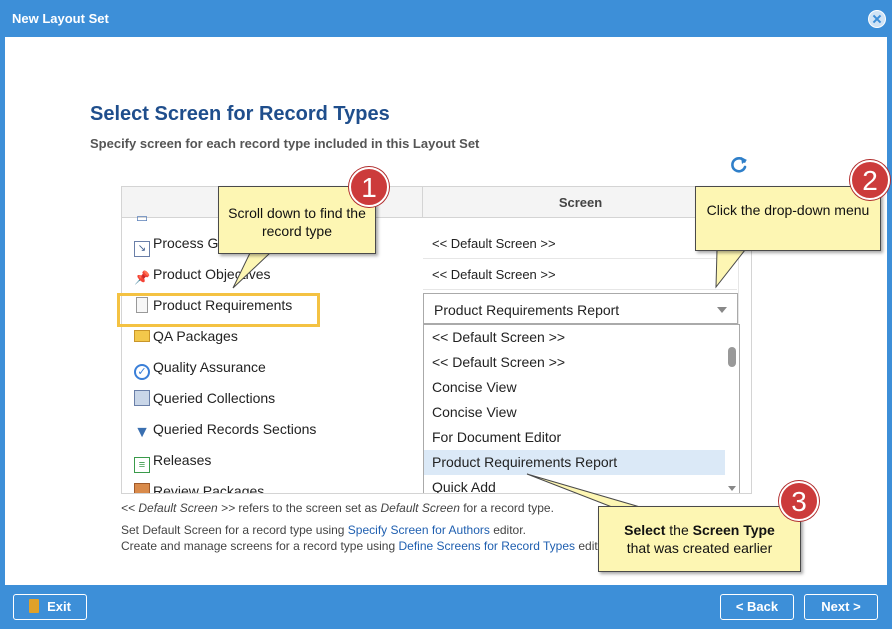 This screenshot has height=629, width=892. I want to click on note-text: << Default Screen >>, so click(178, 508).